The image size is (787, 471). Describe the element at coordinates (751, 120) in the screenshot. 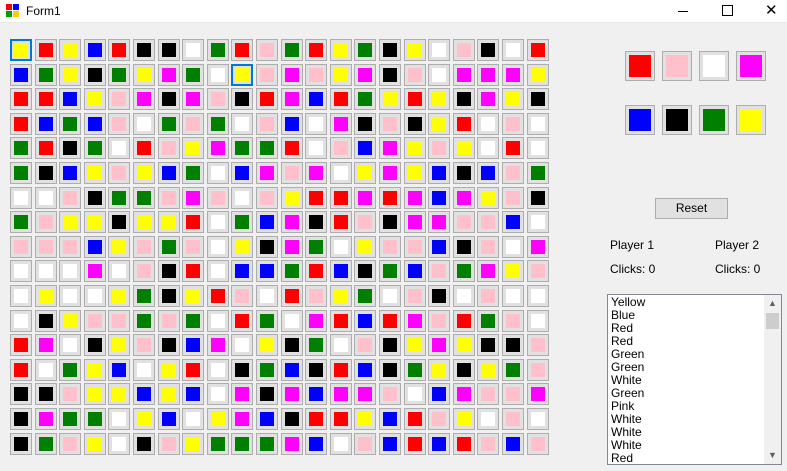

I see `palette-yellow-button` at that location.